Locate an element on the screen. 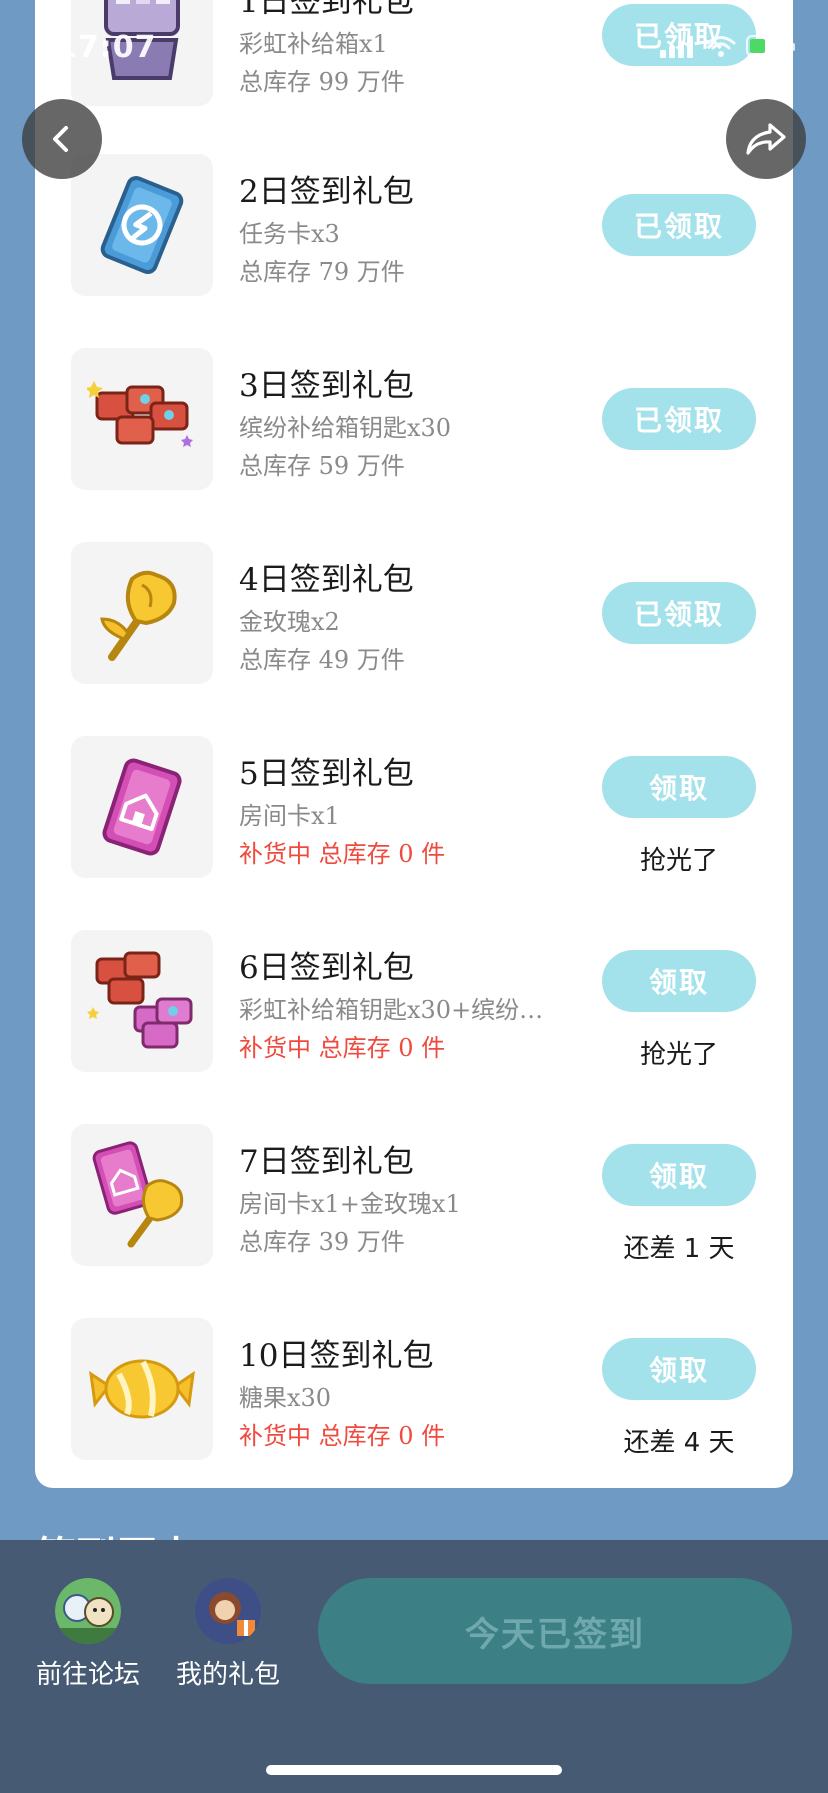  status-bar: 17:07 is located at coordinates (414, 50).